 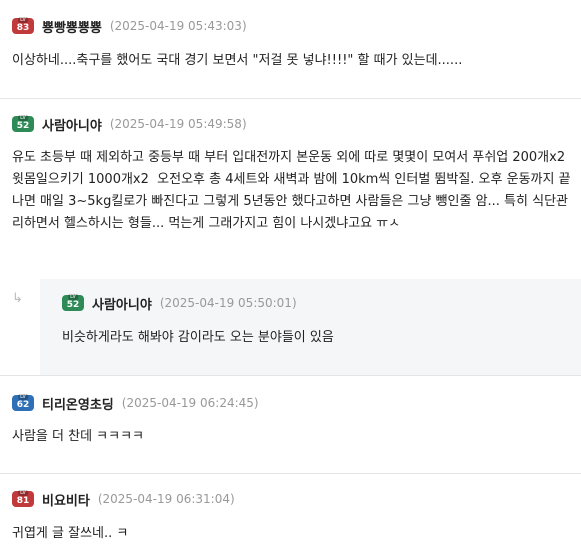 What do you see at coordinates (78, 403) in the screenshot?
I see `comment-nickname: 티리온영초딩` at bounding box center [78, 403].